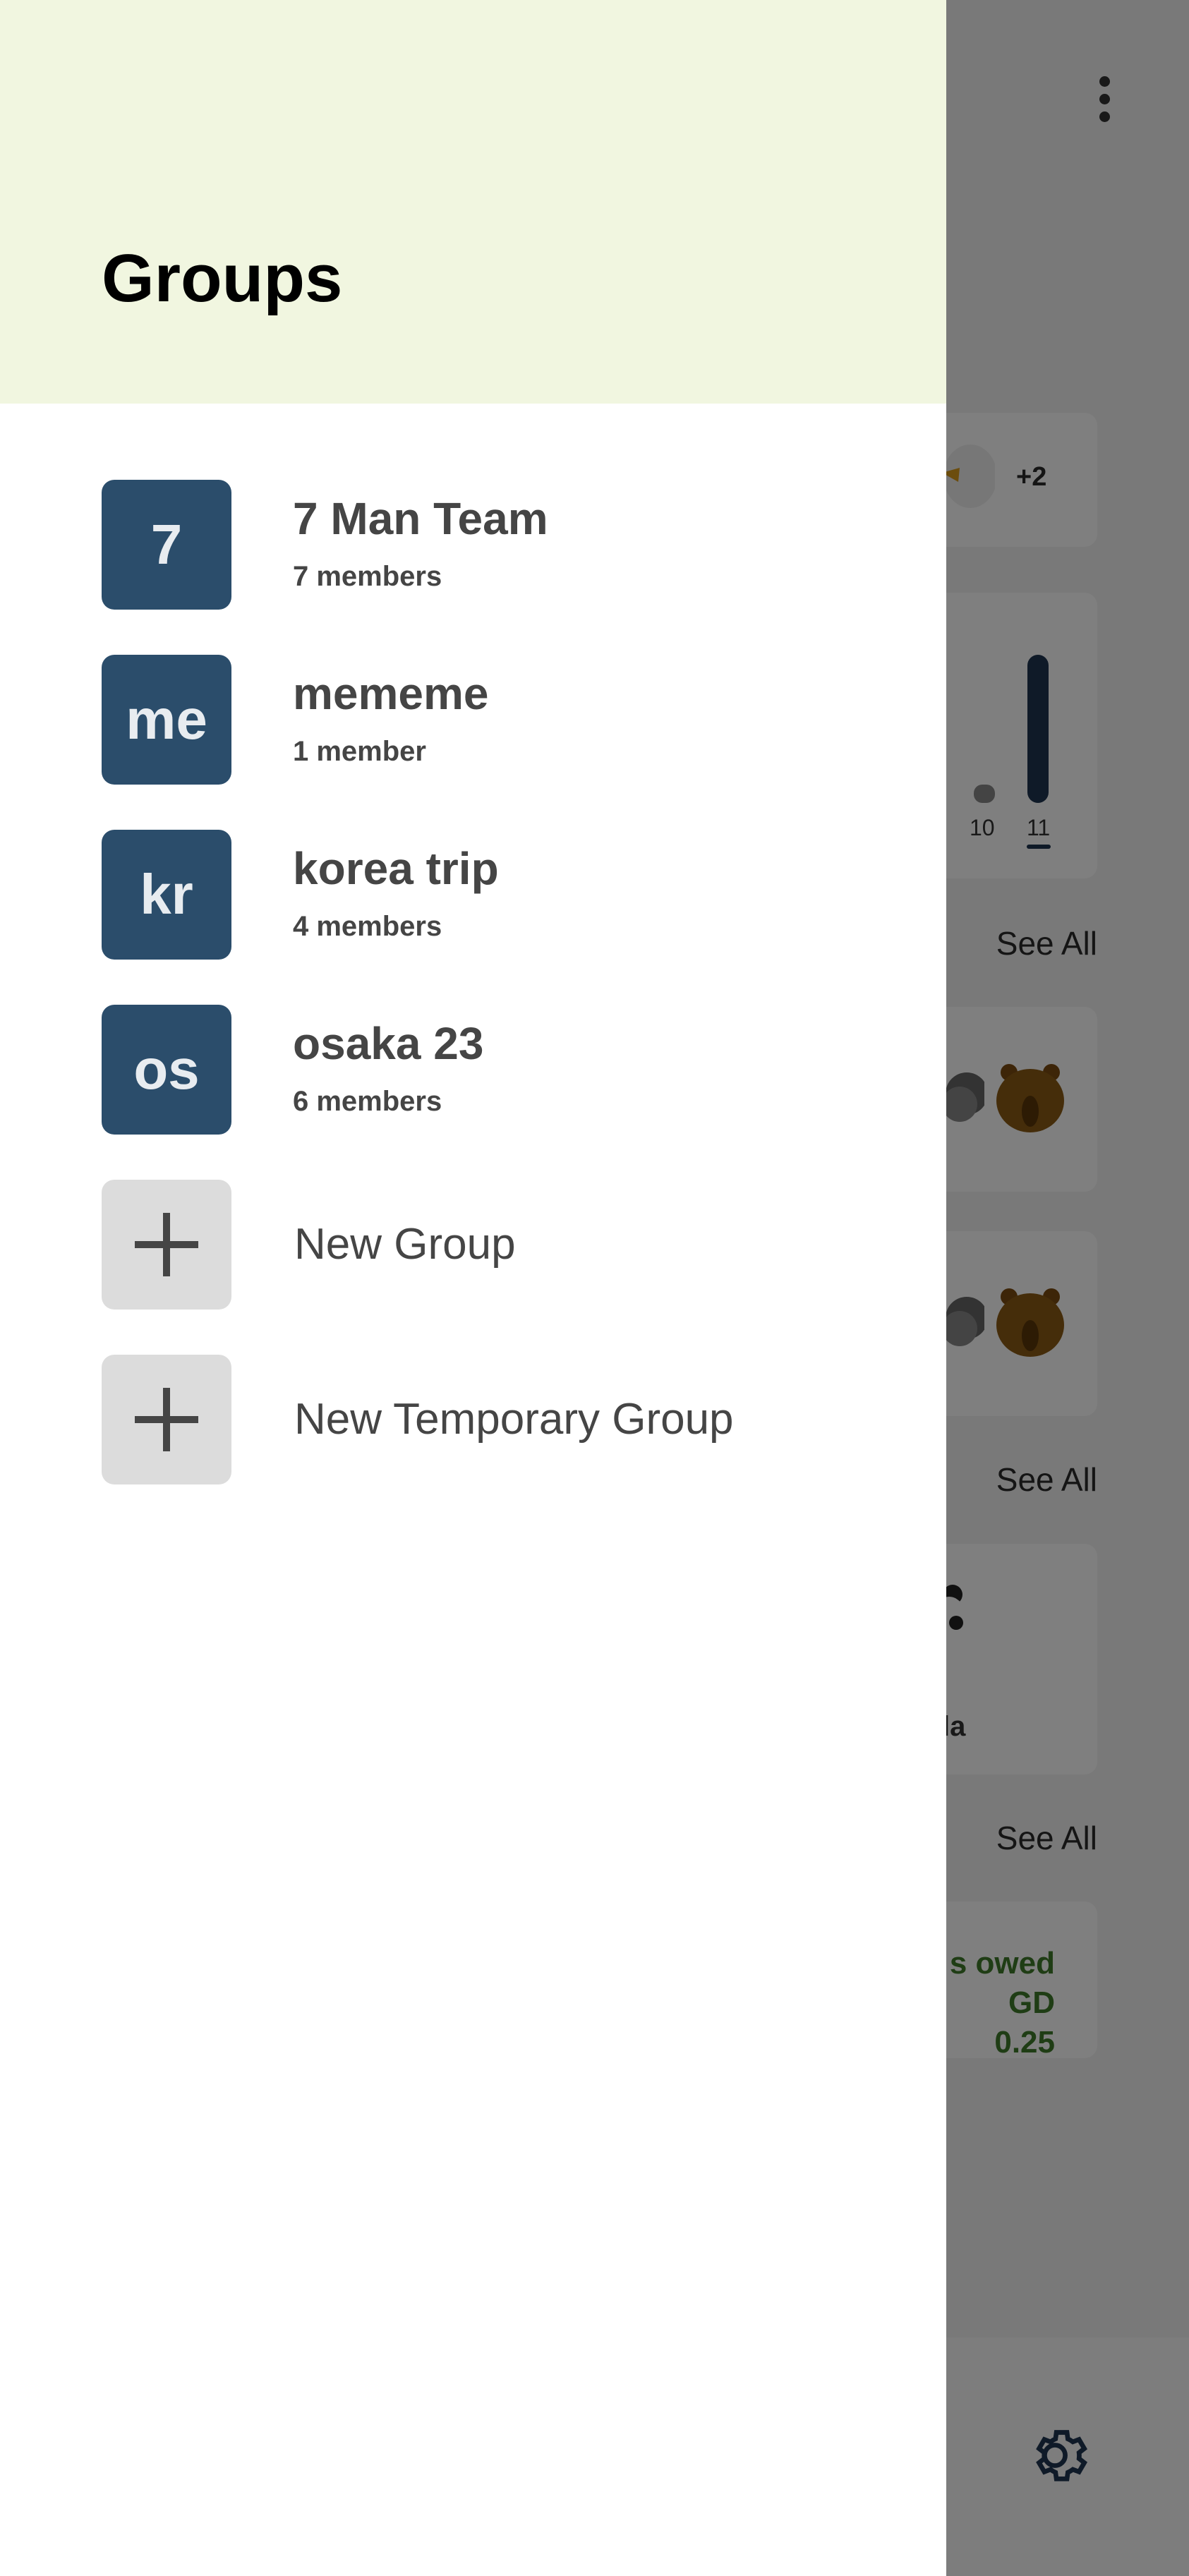  Describe the element at coordinates (514, 1420) in the screenshot. I see `new-temporary-group-label: New Temporary Group` at that location.